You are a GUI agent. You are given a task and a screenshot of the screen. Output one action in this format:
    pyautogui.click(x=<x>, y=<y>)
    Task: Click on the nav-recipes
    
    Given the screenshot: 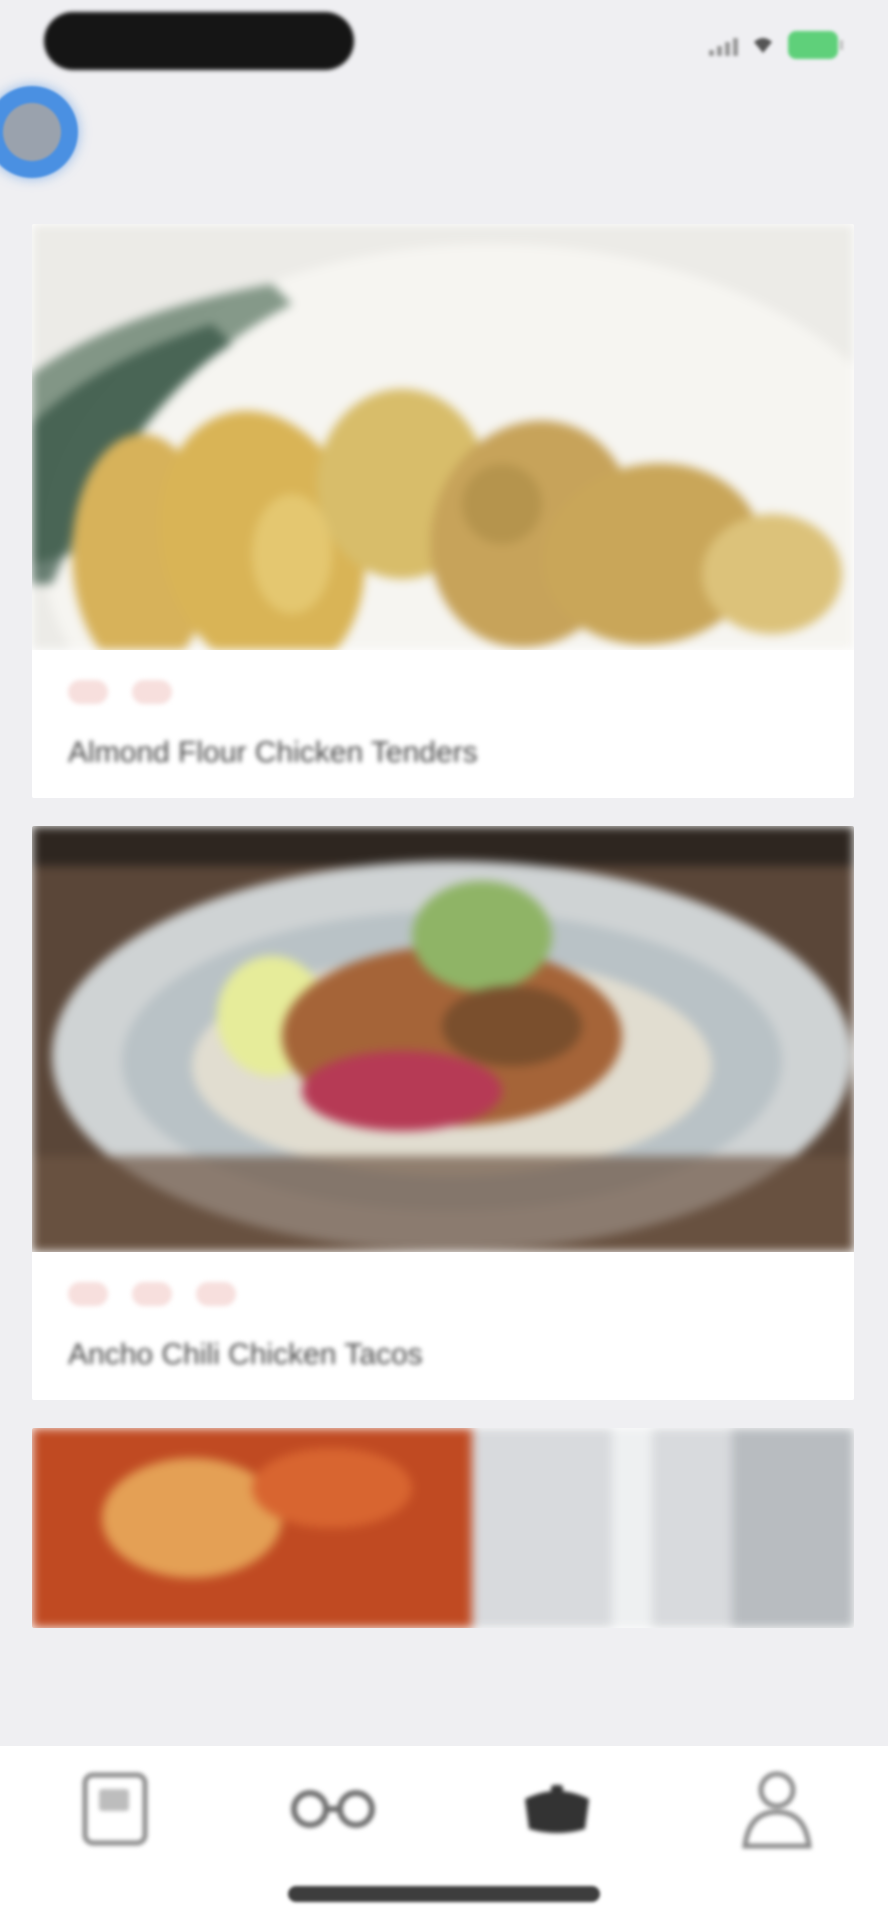 What is the action you would take?
    pyautogui.click(x=115, y=1809)
    